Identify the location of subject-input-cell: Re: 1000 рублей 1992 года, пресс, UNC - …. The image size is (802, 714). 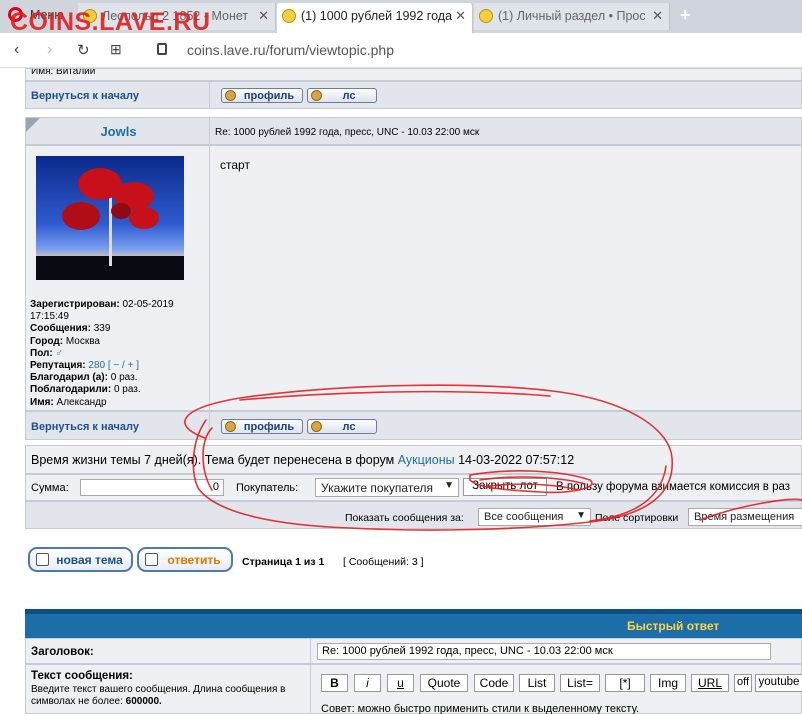
(556, 651).